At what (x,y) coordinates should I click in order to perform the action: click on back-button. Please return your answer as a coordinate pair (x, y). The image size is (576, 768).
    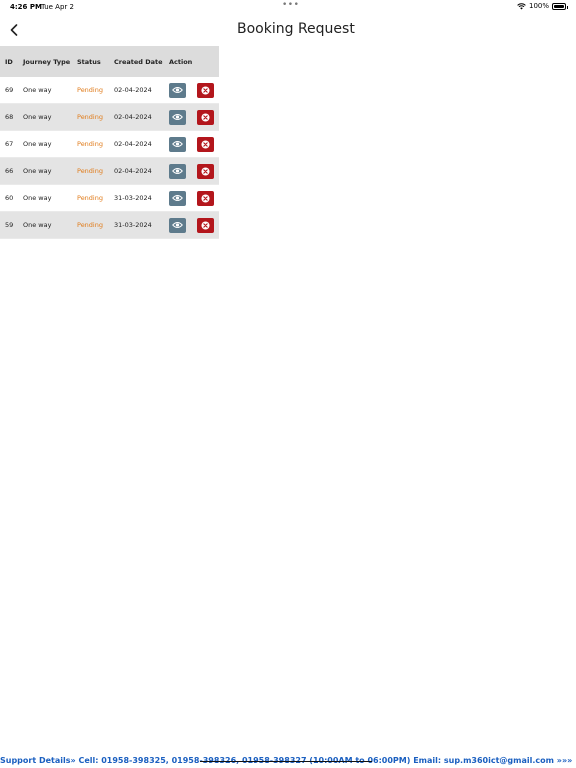
    Looking at the image, I should click on (14, 30).